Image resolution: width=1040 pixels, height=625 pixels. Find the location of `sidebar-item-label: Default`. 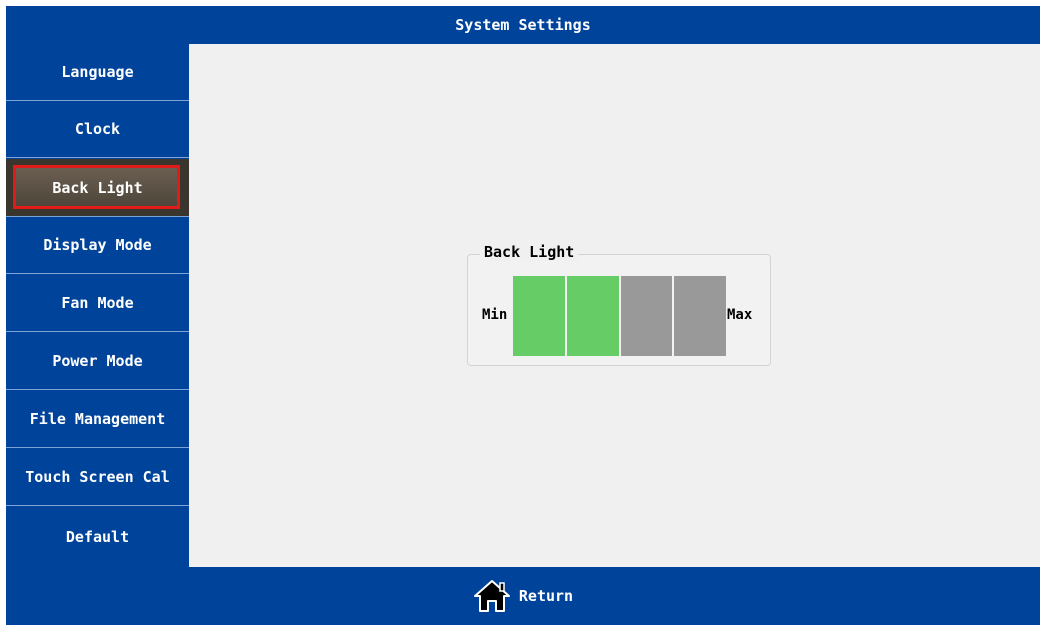

sidebar-item-label: Default is located at coordinates (97, 537).